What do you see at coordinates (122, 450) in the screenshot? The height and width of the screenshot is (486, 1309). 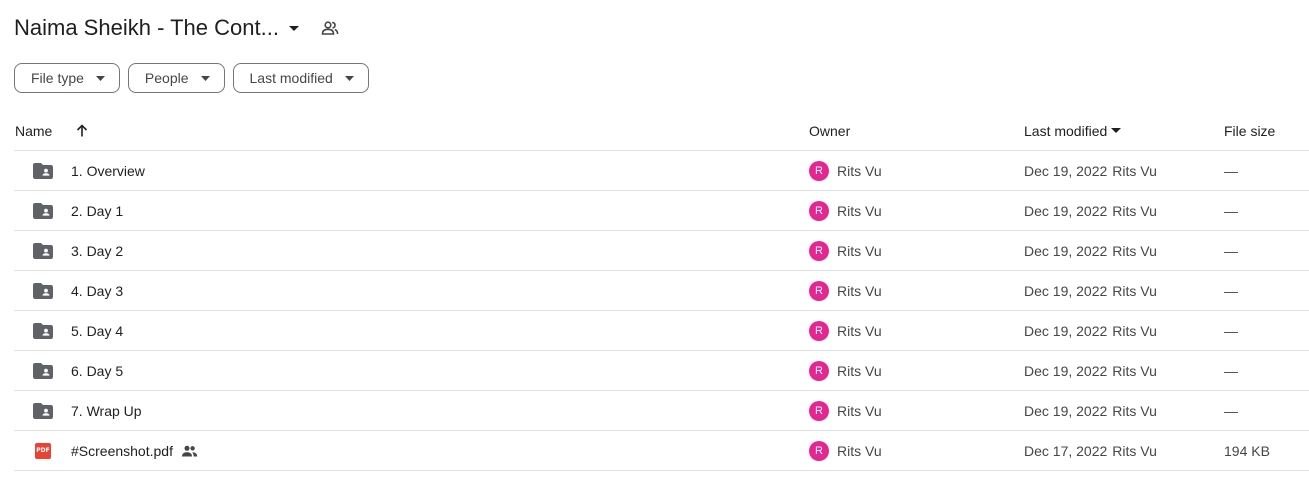 I see `file-name: #Screenshot.pdf` at bounding box center [122, 450].